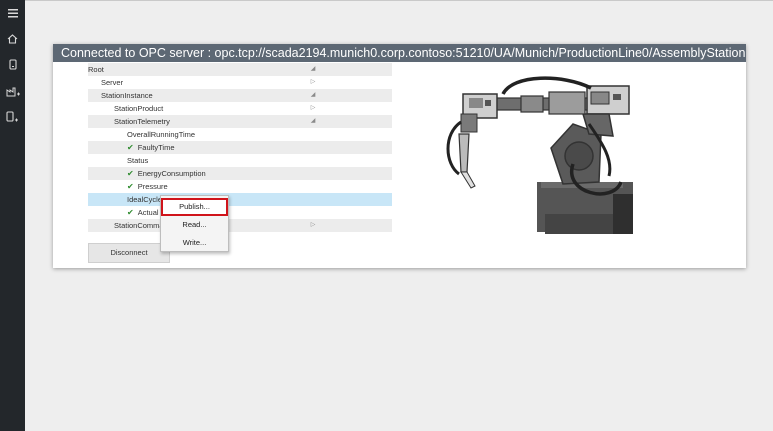  I want to click on tree-node: ✔ EnergyConsumption, so click(240, 173).